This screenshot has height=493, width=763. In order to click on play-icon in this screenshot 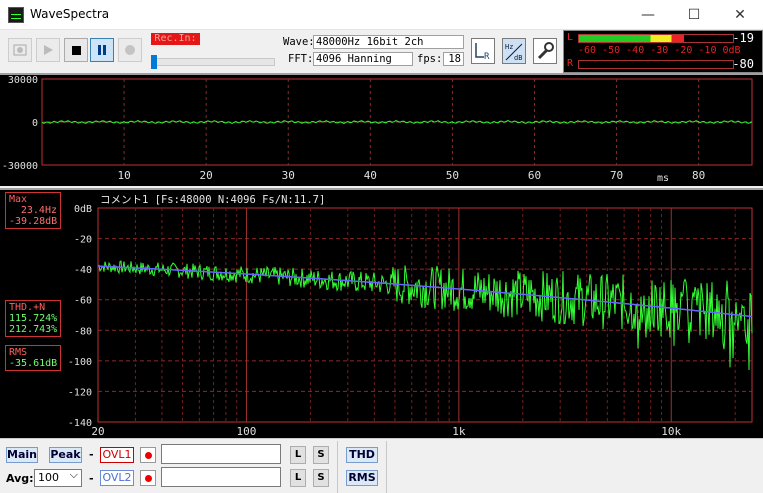, I will do `click(48, 50)`.